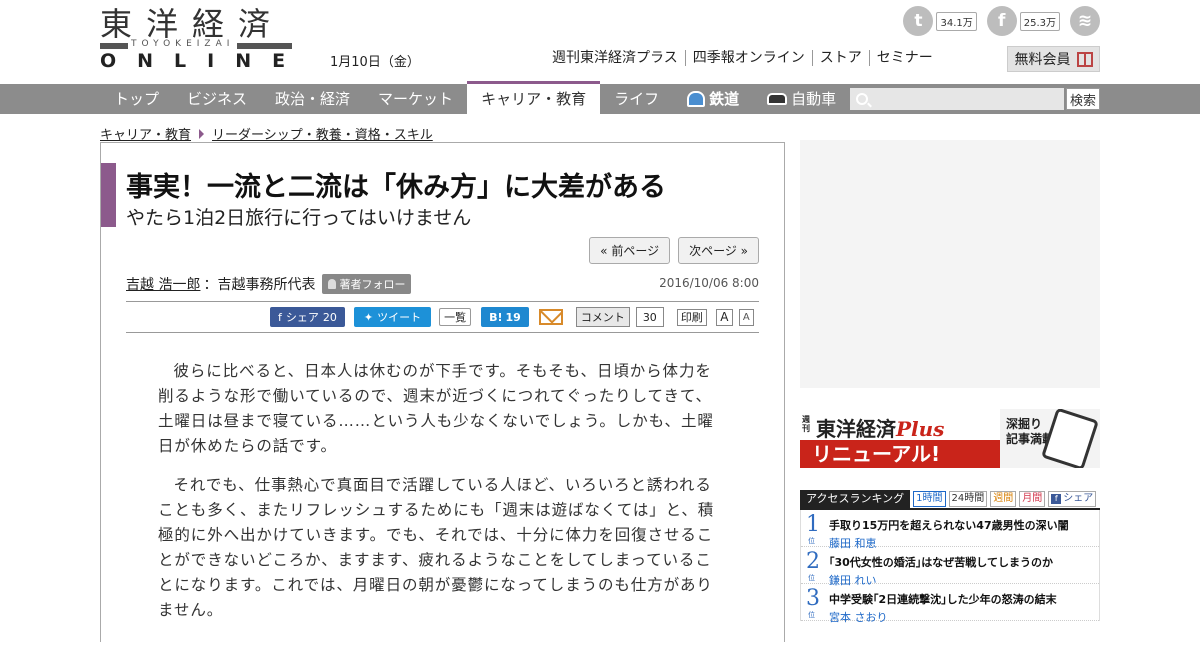  I want to click on tab-weekly: 週間, so click(1003, 499).